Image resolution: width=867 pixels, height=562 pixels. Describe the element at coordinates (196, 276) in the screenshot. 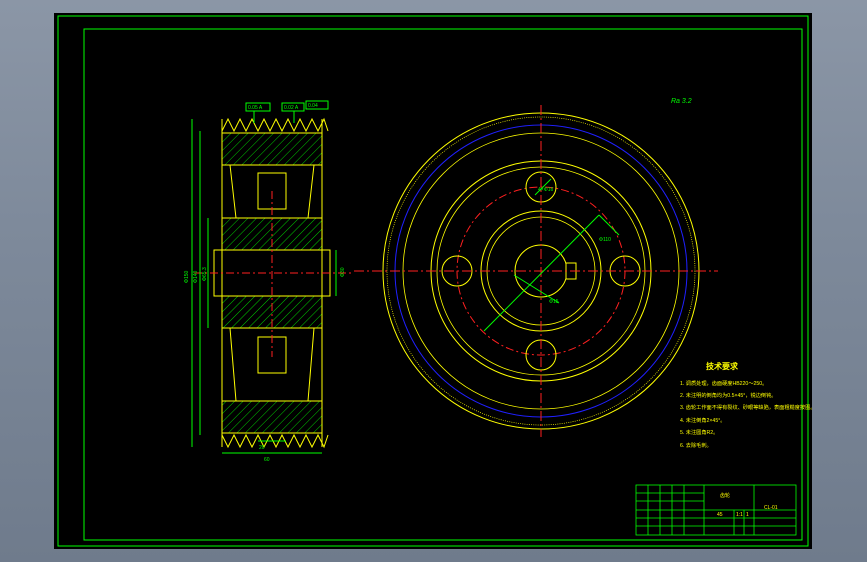

I see `dim-label: Φ140` at that location.